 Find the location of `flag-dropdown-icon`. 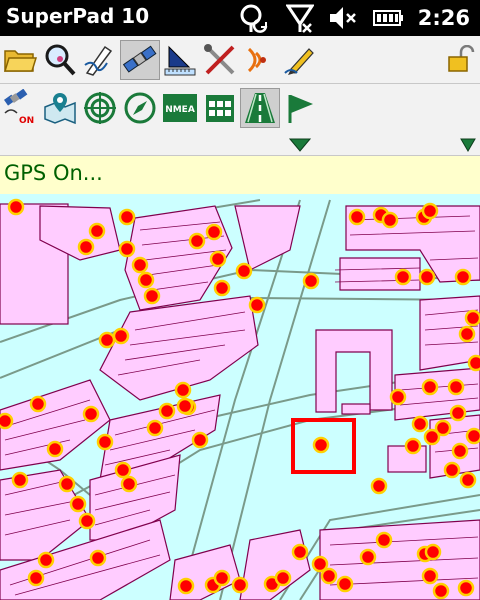

flag-dropdown-icon is located at coordinates (300, 145).